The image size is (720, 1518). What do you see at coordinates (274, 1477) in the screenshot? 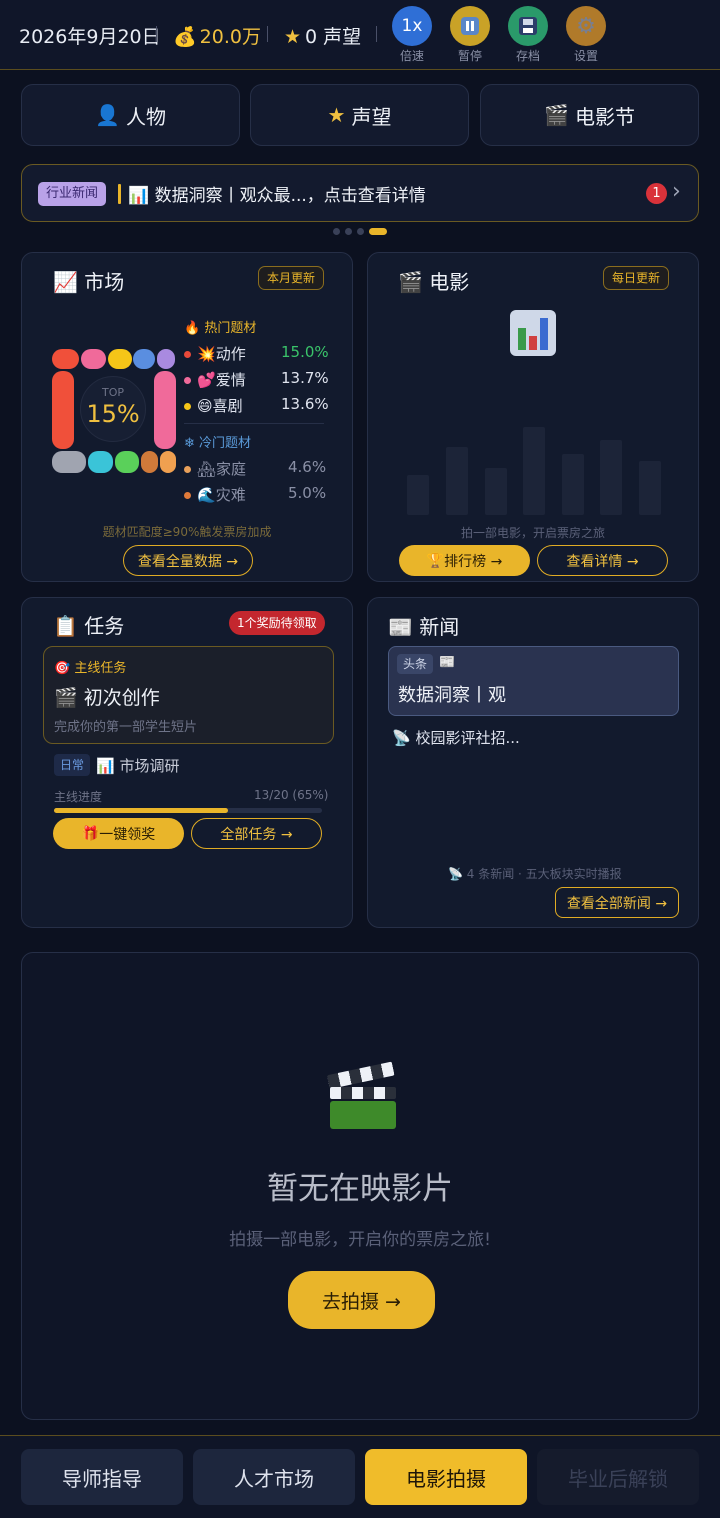
I see `nav-talent-market: 人才市场` at bounding box center [274, 1477].